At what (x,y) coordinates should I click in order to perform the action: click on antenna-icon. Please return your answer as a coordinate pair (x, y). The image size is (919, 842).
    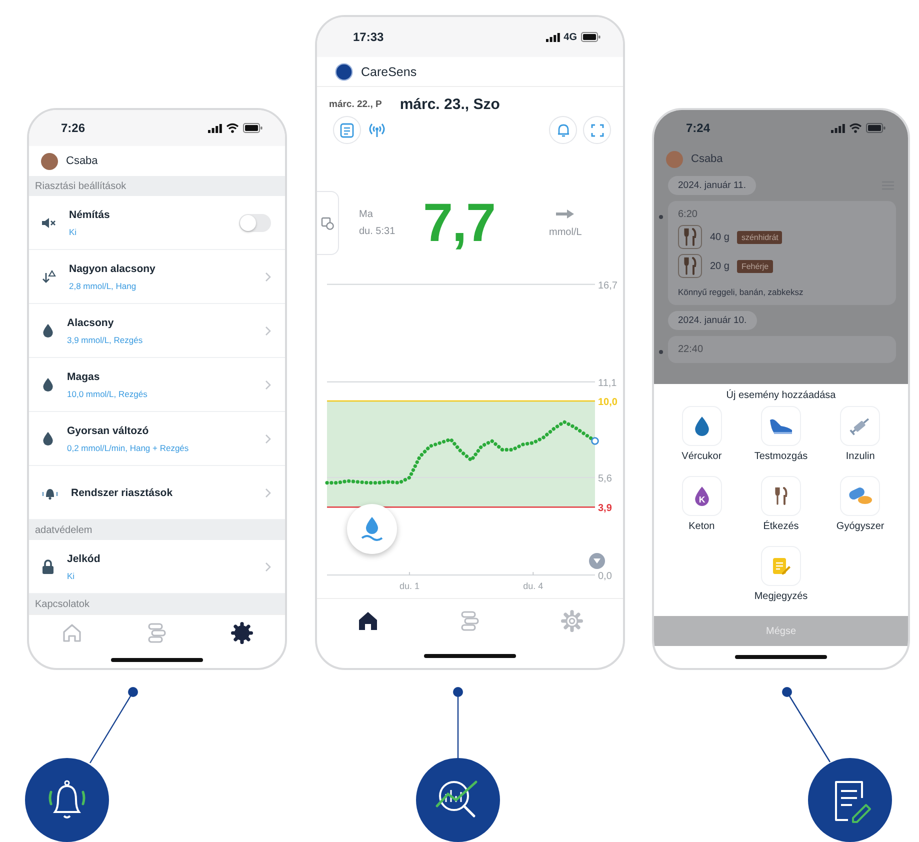
    Looking at the image, I should click on (377, 130).